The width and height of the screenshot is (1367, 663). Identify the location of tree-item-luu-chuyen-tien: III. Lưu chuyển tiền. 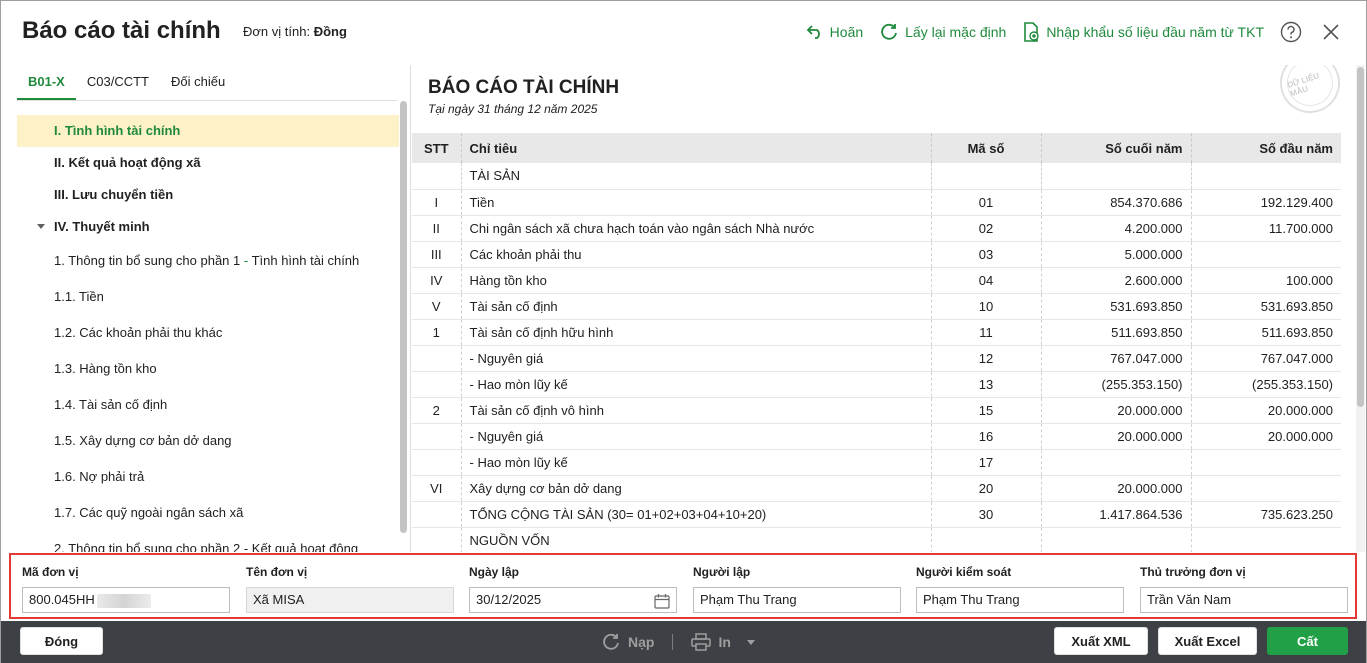
(208, 195).